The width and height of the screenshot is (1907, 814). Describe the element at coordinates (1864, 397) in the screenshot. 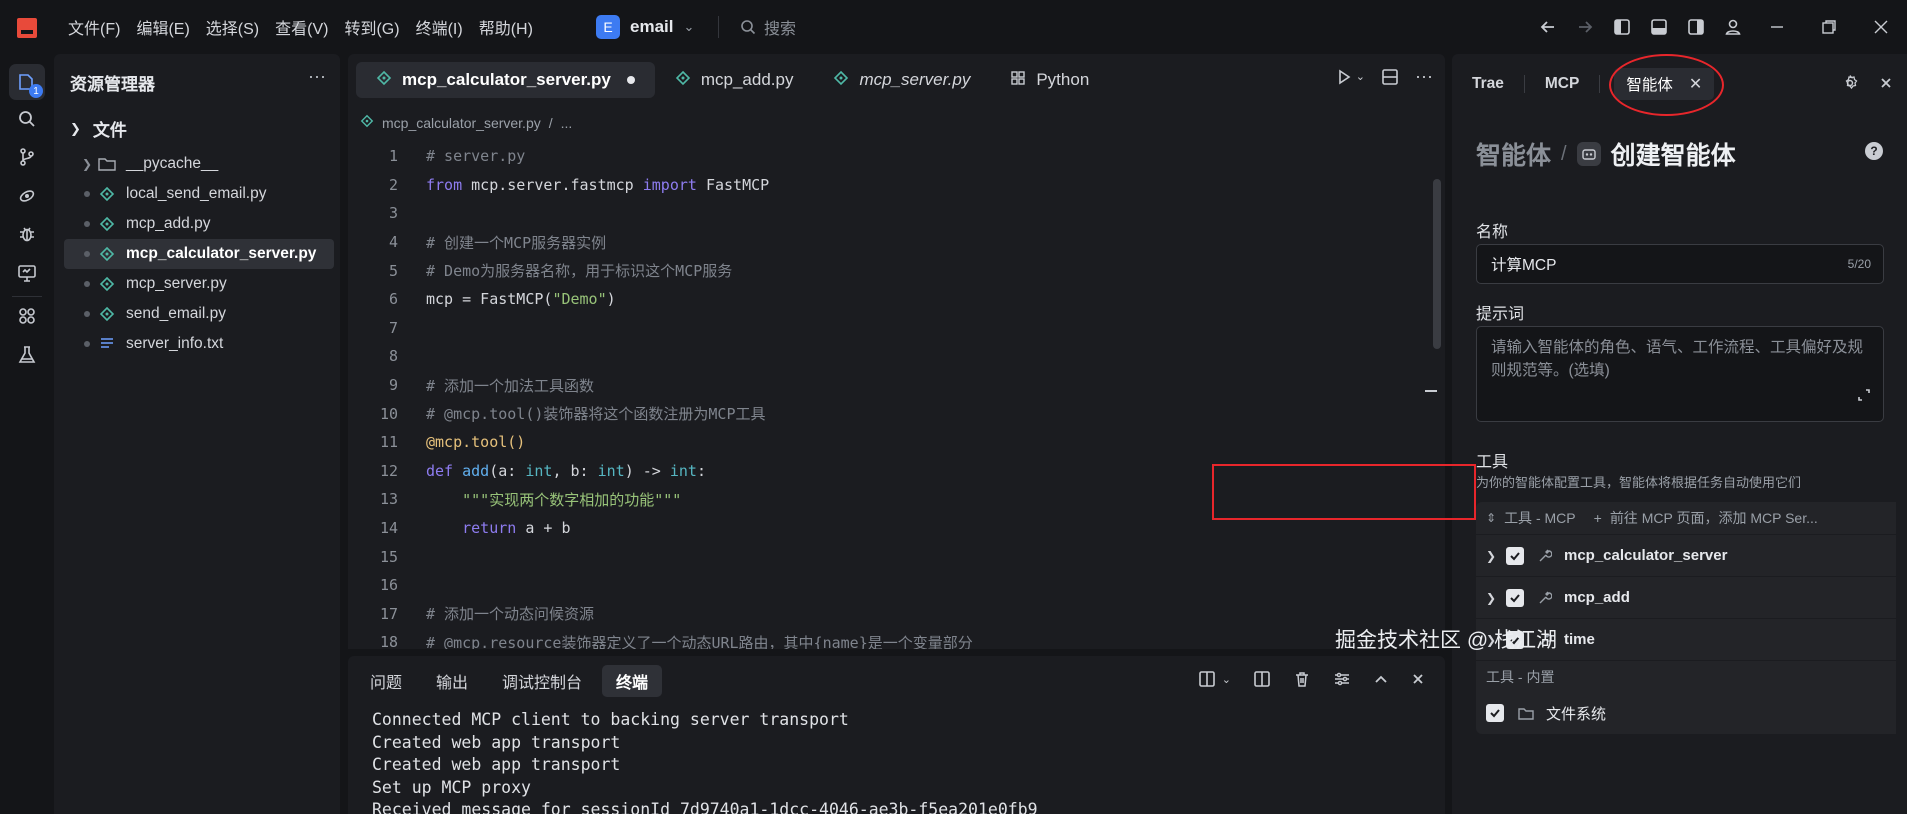

I see `expand-icon` at that location.